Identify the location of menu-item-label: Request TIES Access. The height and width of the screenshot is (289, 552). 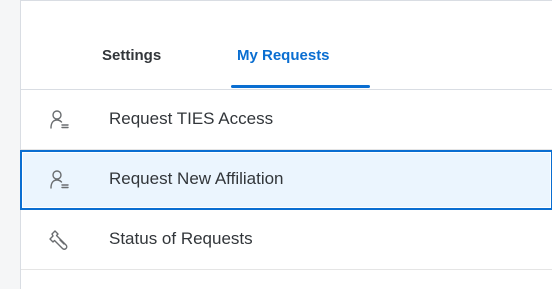
(191, 118).